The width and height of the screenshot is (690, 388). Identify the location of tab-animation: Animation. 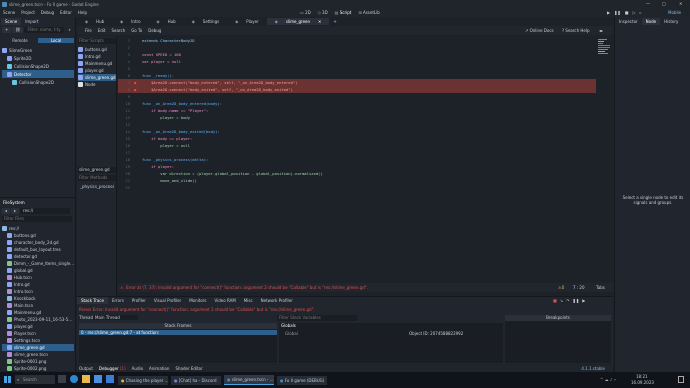
(159, 368).